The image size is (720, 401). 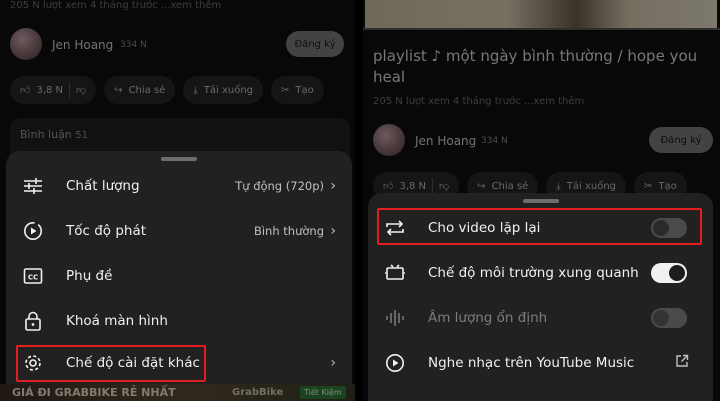 I want to click on like-button: 👍︎ 3,8 N 👎︎, so click(x=53, y=90).